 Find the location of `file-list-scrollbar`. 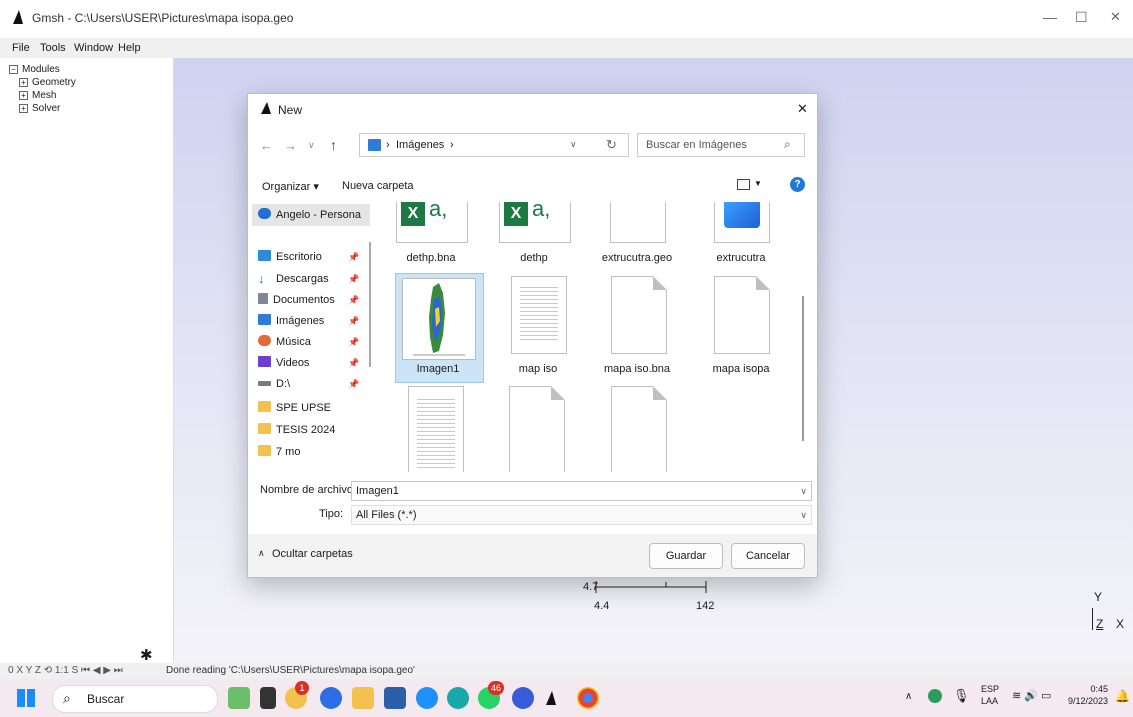

file-list-scrollbar is located at coordinates (803, 368).